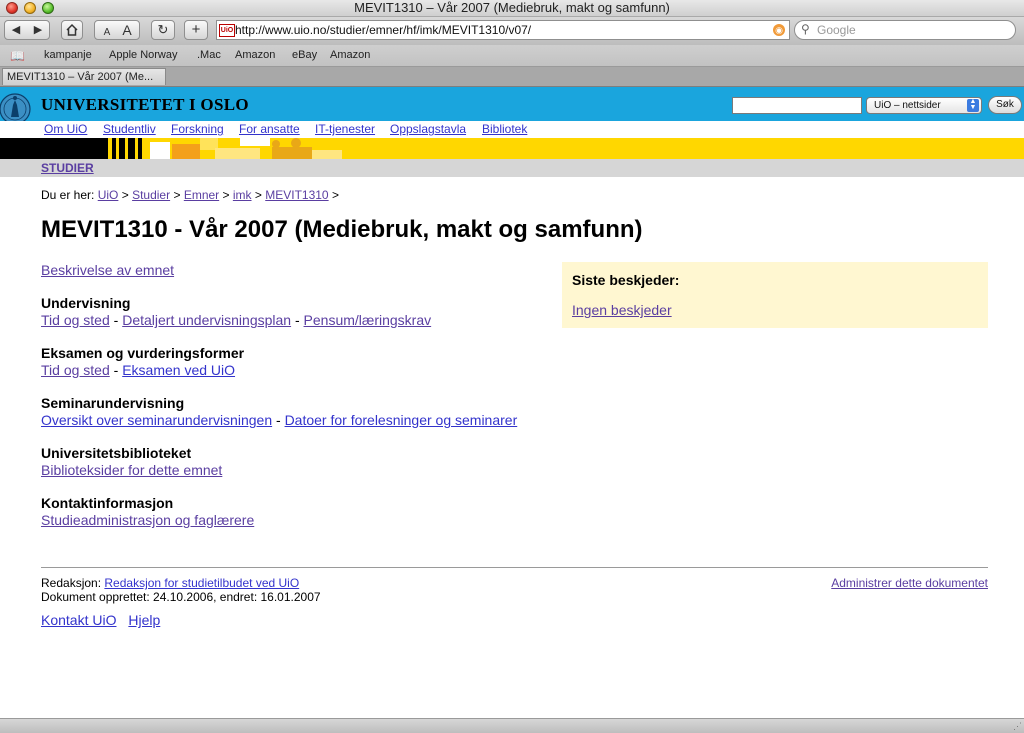 The width and height of the screenshot is (1024, 733). What do you see at coordinates (178, 370) in the screenshot?
I see `link-eksamen-ved-uio: Eksamen ved UiO` at bounding box center [178, 370].